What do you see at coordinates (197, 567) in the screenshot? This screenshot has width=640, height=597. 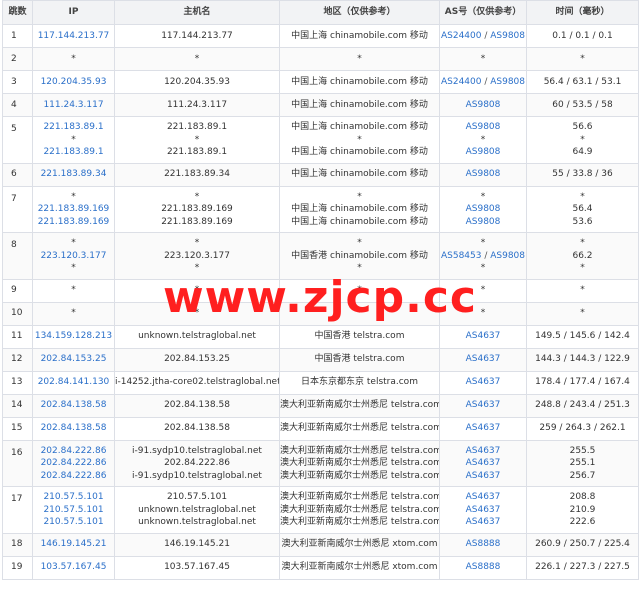 I see `hostname-cell: 103.57.167.45` at bounding box center [197, 567].